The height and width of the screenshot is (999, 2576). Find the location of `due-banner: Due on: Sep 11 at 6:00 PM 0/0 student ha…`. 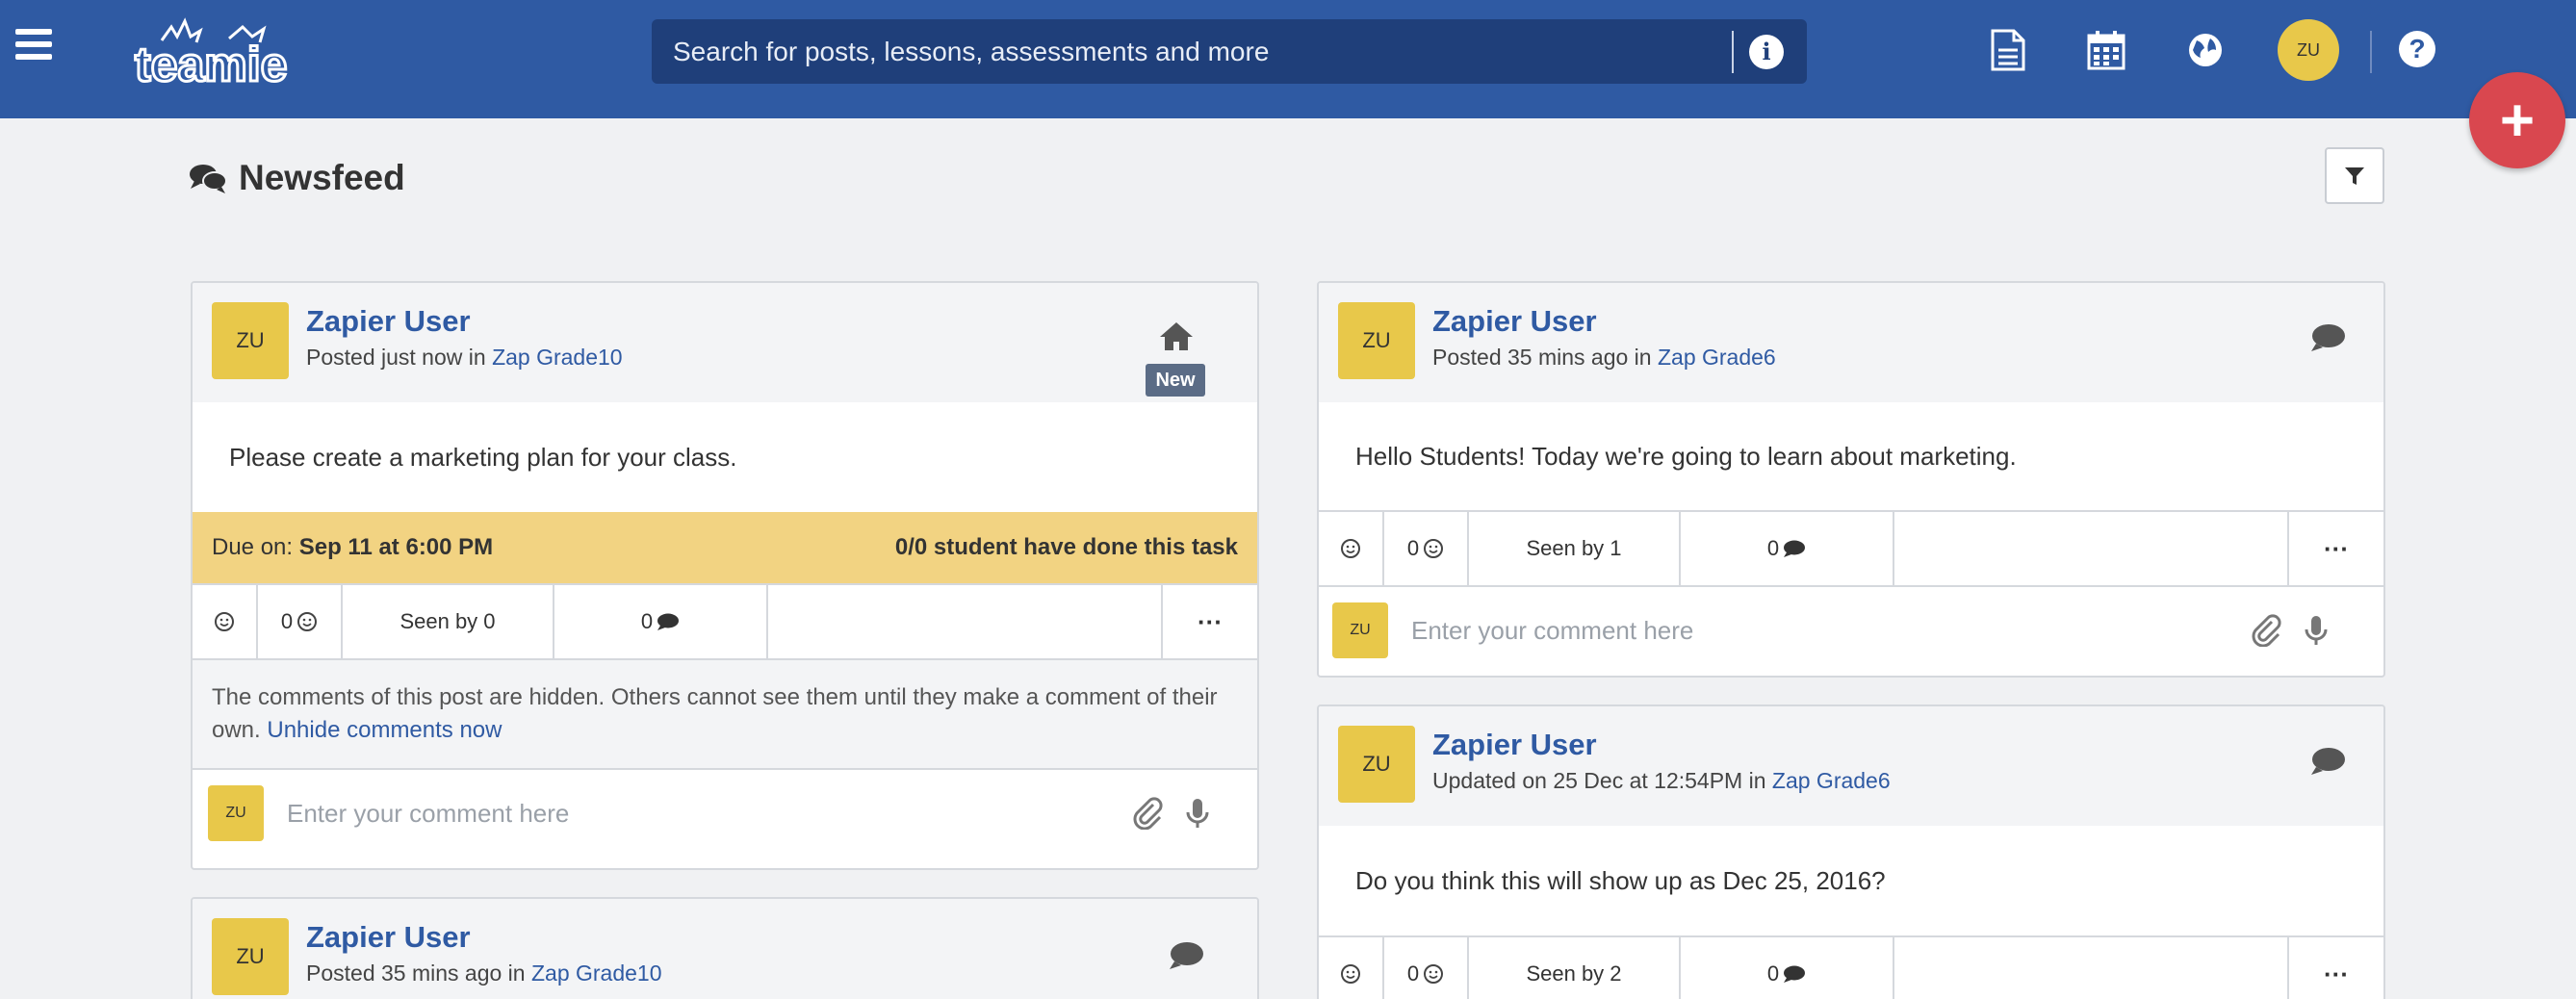

due-banner: Due on: Sep 11 at 6:00 PM 0/0 student ha… is located at coordinates (725, 547).